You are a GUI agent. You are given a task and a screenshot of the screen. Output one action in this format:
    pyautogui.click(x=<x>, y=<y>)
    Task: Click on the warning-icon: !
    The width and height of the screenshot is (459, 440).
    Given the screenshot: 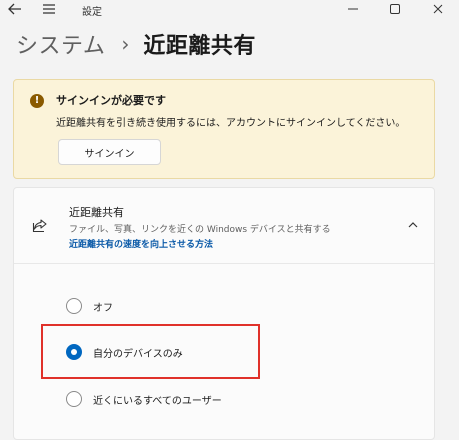 What is the action you would take?
    pyautogui.click(x=37, y=101)
    